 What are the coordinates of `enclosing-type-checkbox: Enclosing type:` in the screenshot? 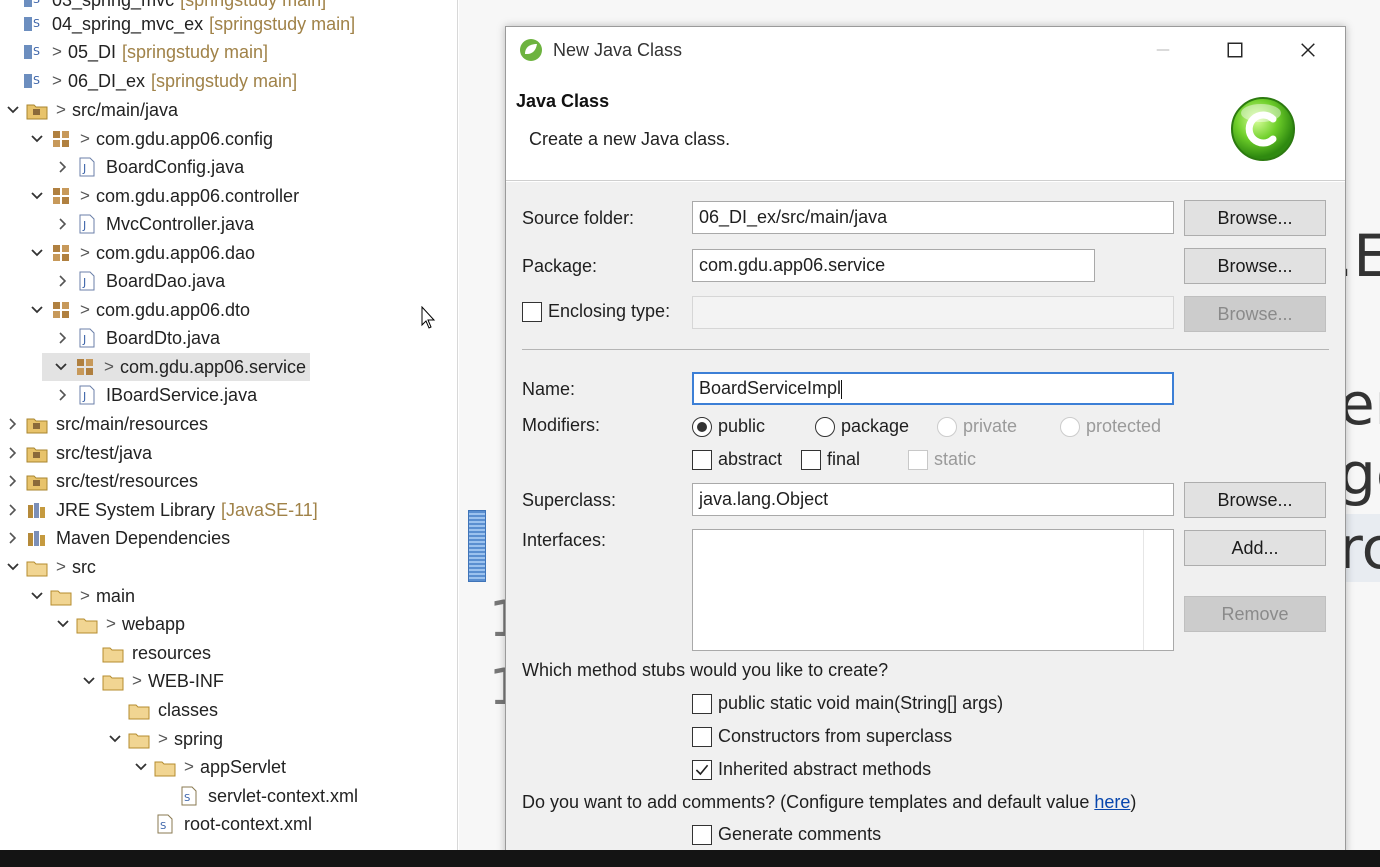 It's located at (596, 311).